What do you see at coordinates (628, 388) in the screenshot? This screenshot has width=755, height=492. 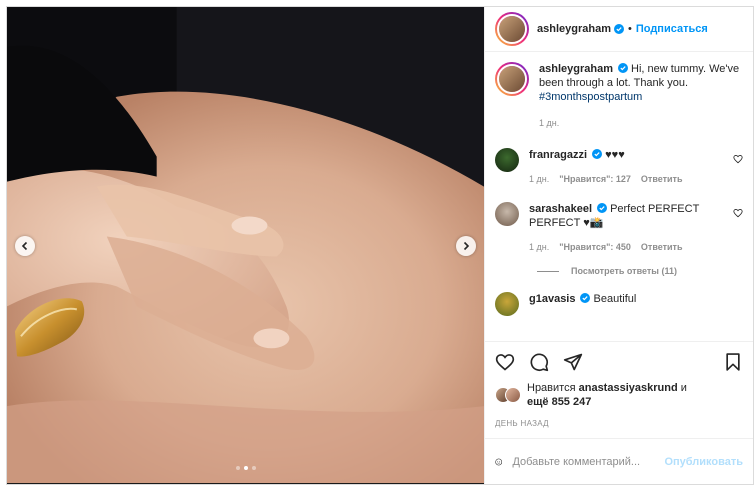 I see `likes-user: anastassiyaskrund` at bounding box center [628, 388].